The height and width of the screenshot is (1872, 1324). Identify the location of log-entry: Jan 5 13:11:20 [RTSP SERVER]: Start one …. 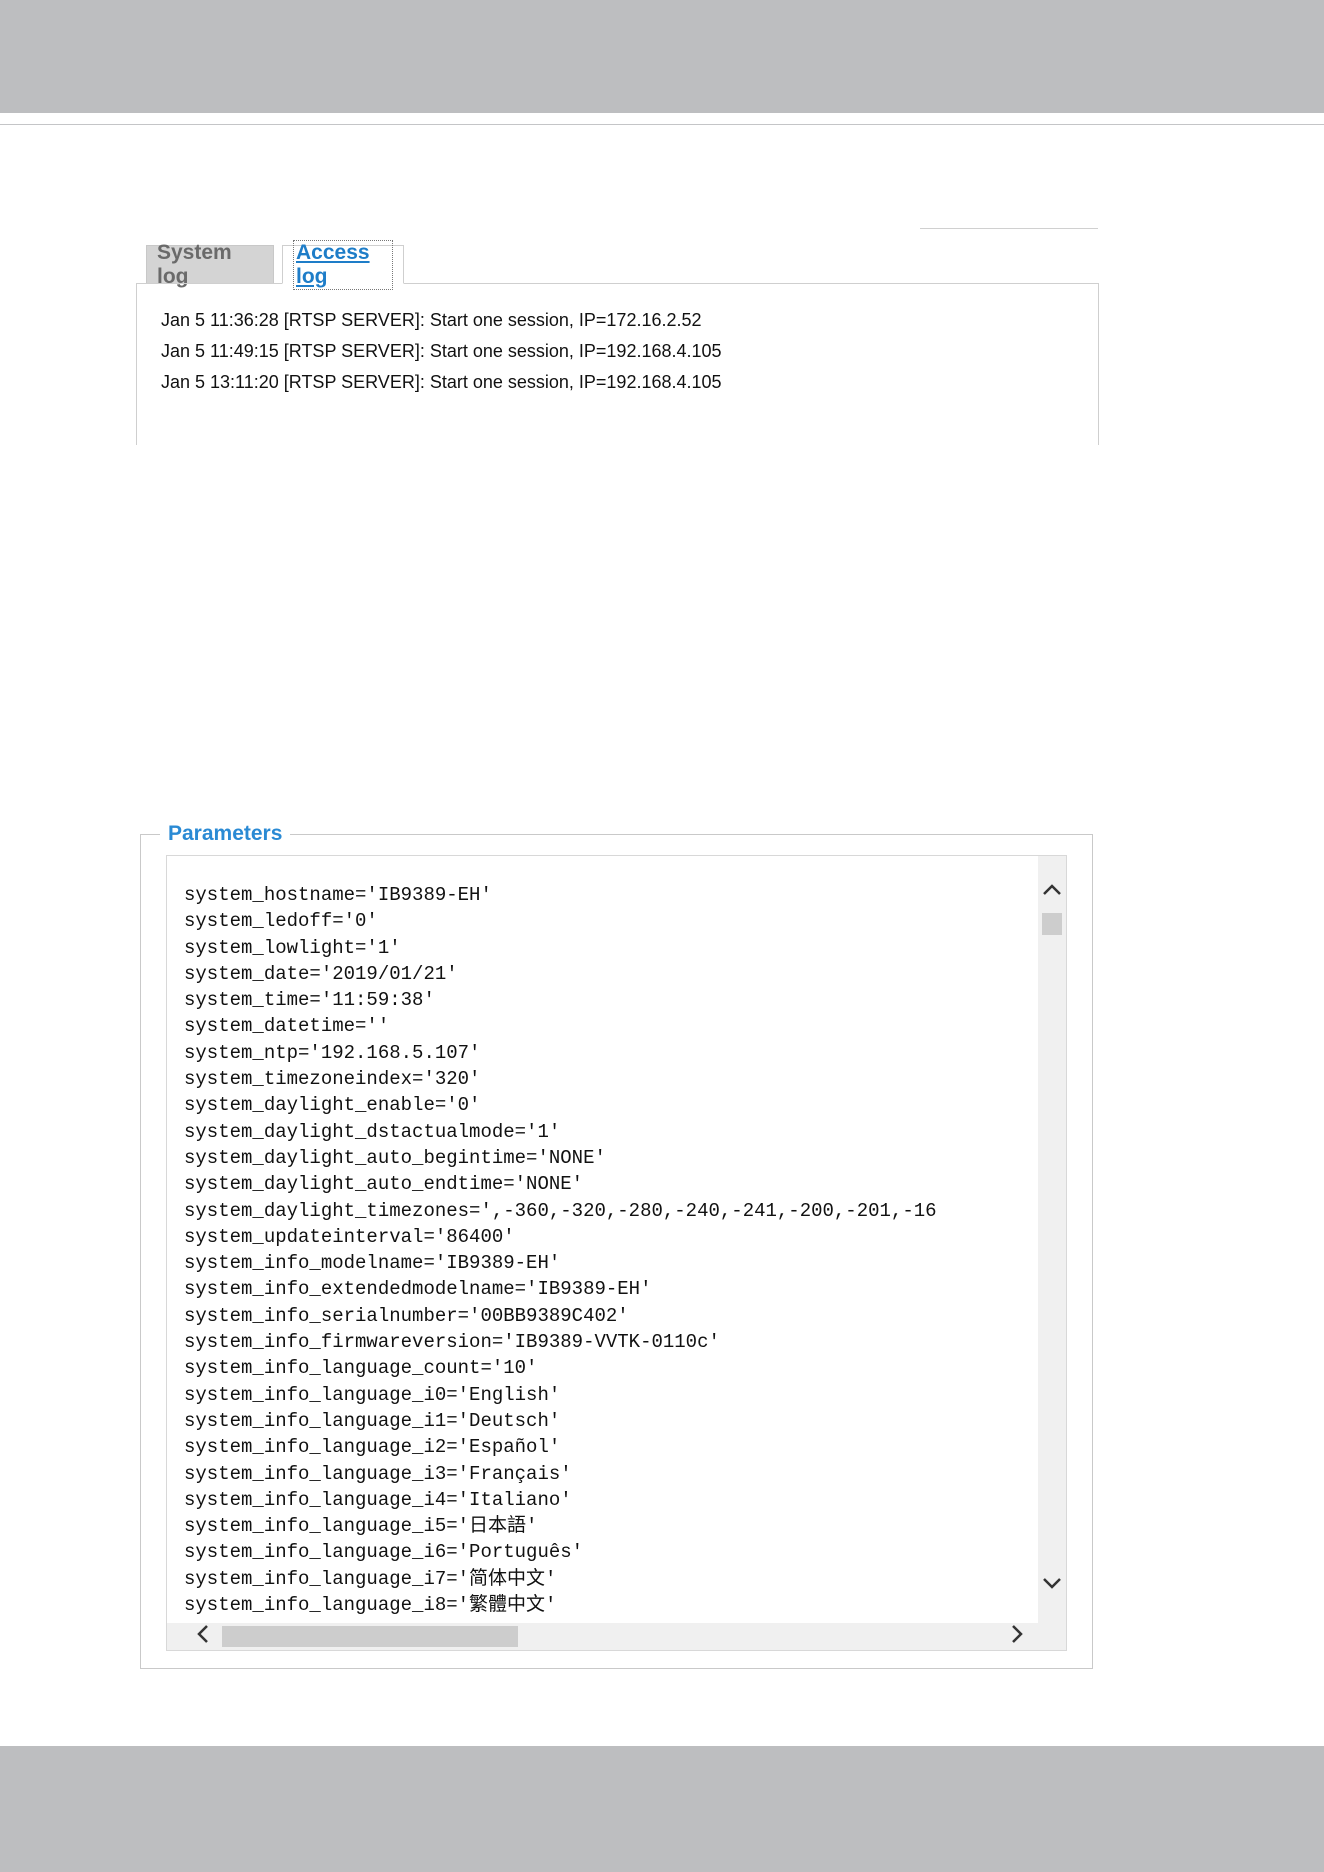
(441, 382).